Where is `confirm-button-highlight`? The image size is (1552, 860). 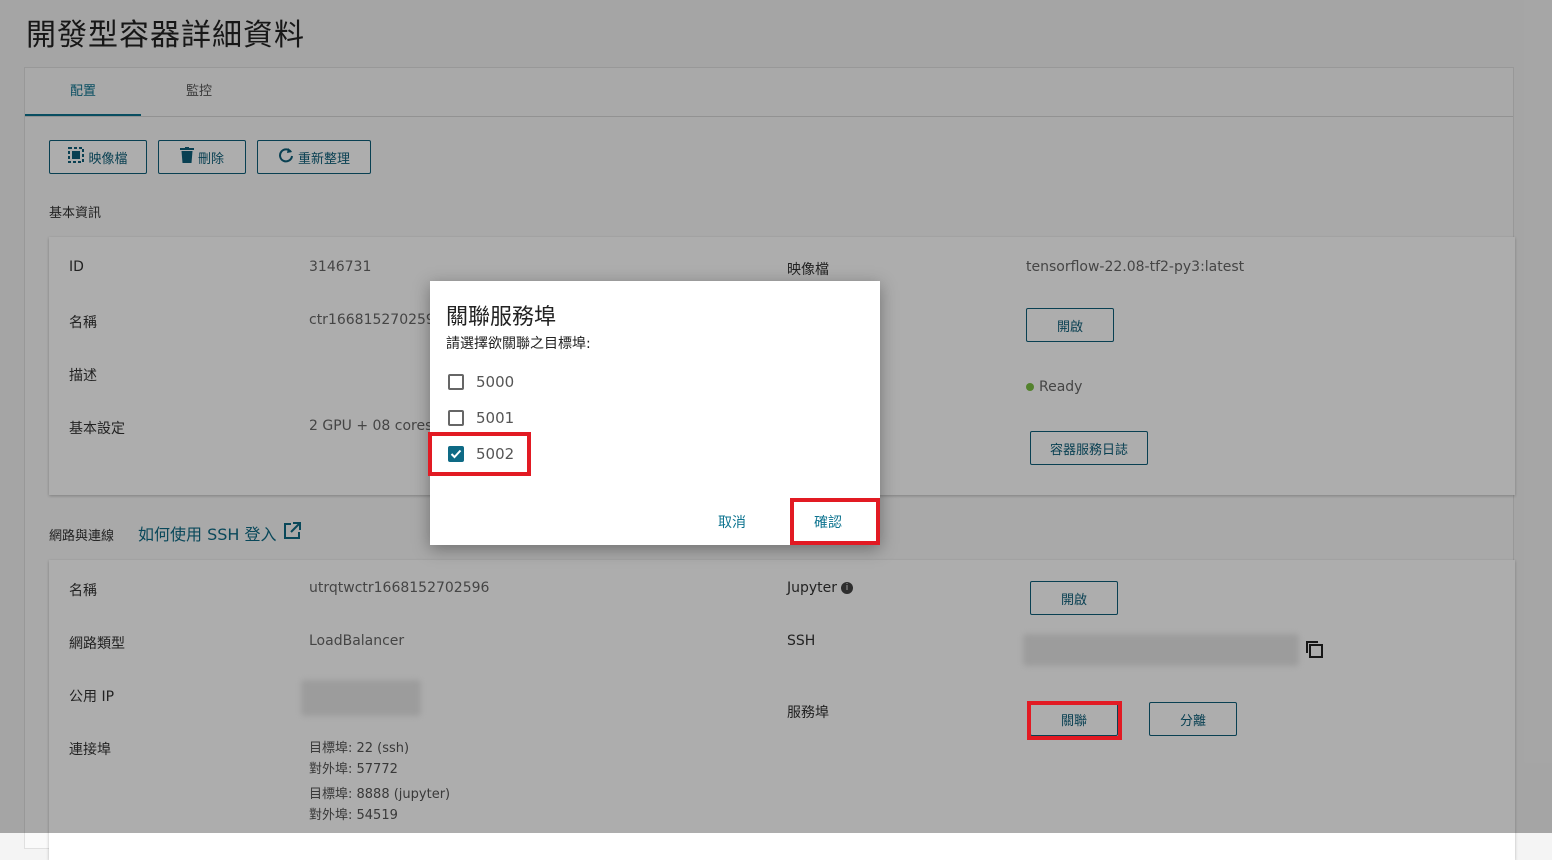
confirm-button-highlight is located at coordinates (835, 521).